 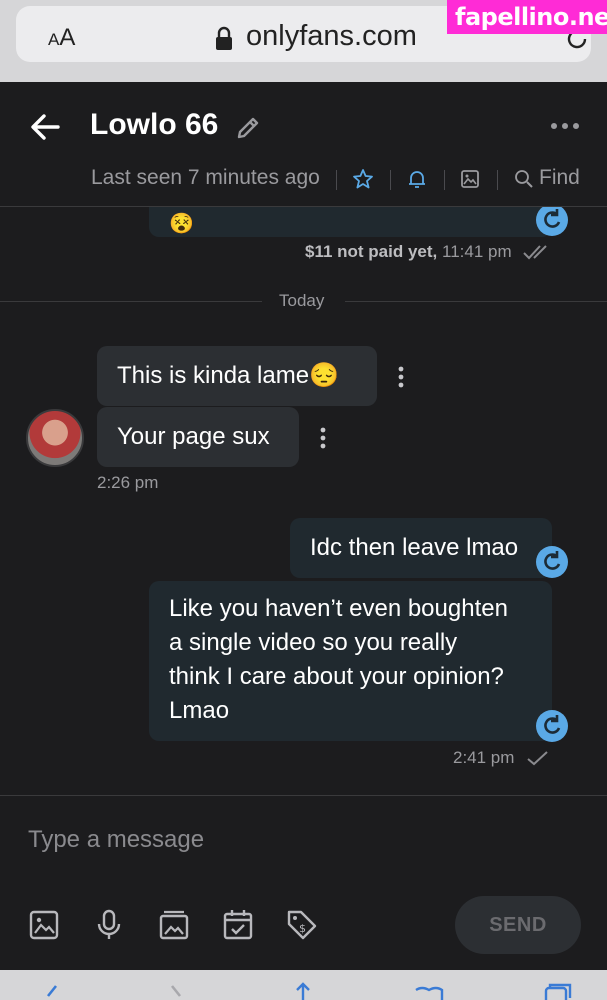 What do you see at coordinates (224, 38) in the screenshot?
I see `lock-icon` at bounding box center [224, 38].